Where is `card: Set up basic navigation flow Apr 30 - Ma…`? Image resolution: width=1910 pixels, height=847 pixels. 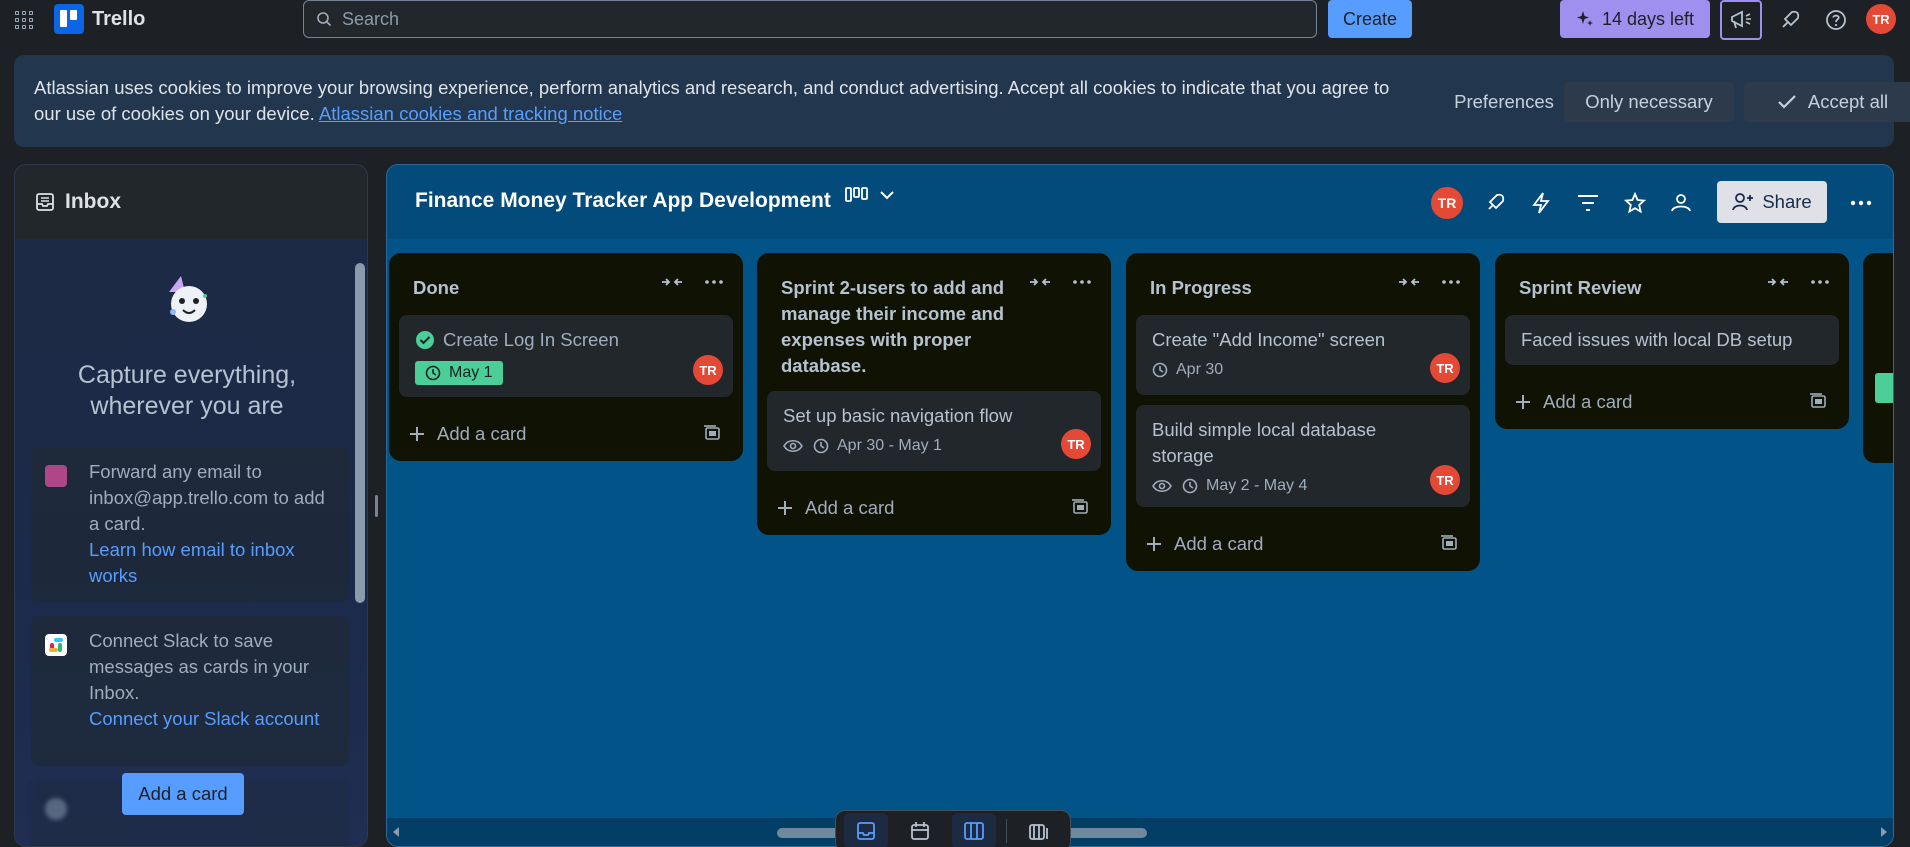 card: Set up basic navigation flow Apr 30 - Ma… is located at coordinates (934, 431).